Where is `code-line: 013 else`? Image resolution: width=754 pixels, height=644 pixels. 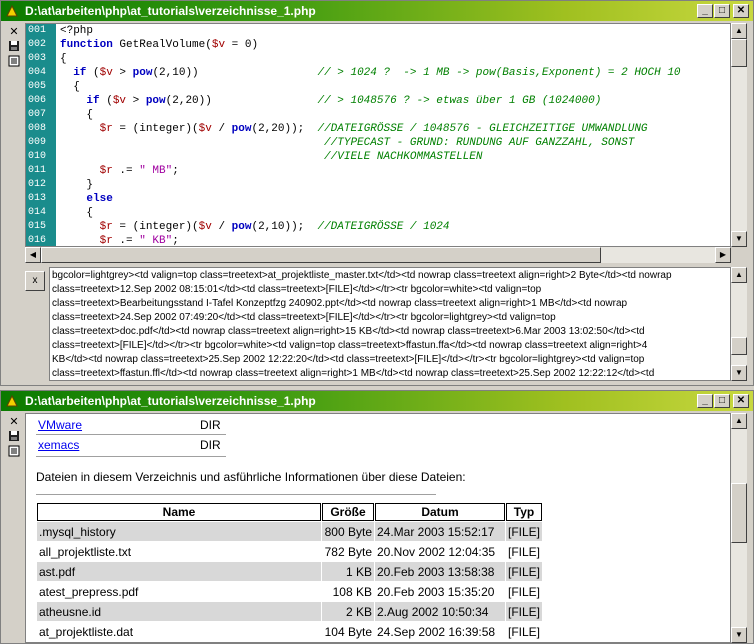
code-line: 013 else is located at coordinates (378, 199).